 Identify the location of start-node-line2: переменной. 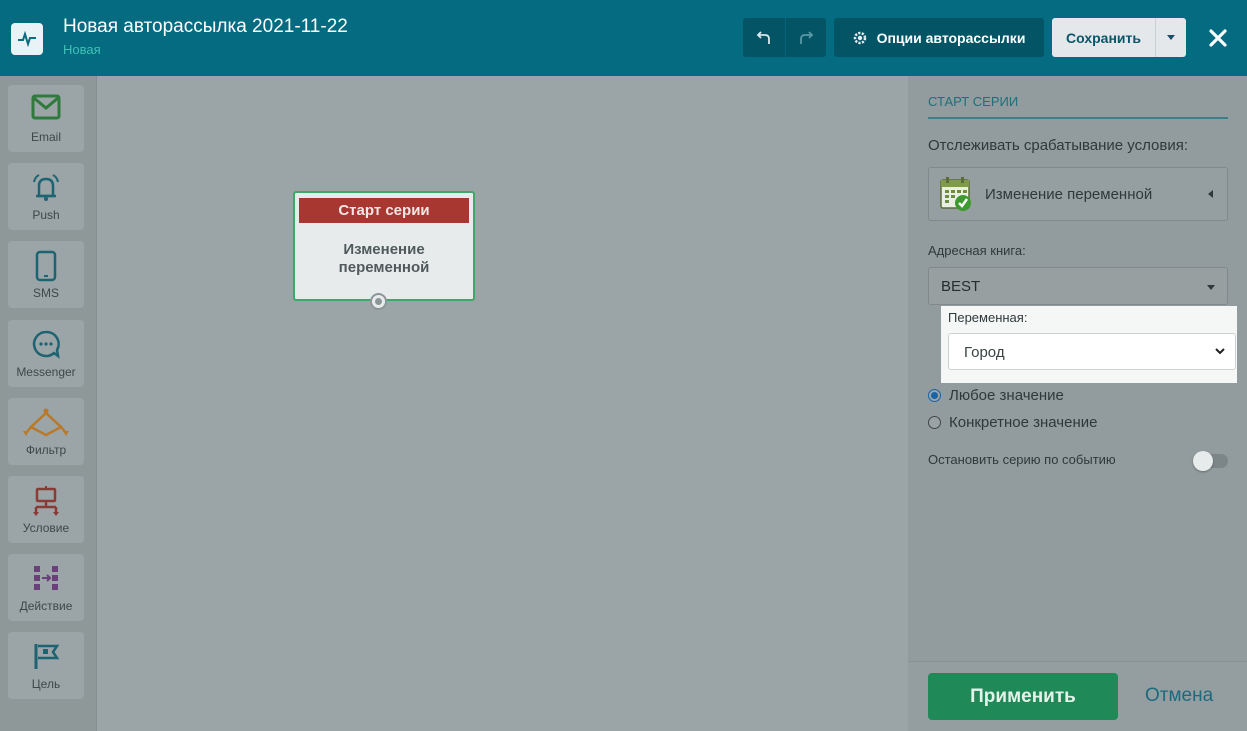
(384, 267).